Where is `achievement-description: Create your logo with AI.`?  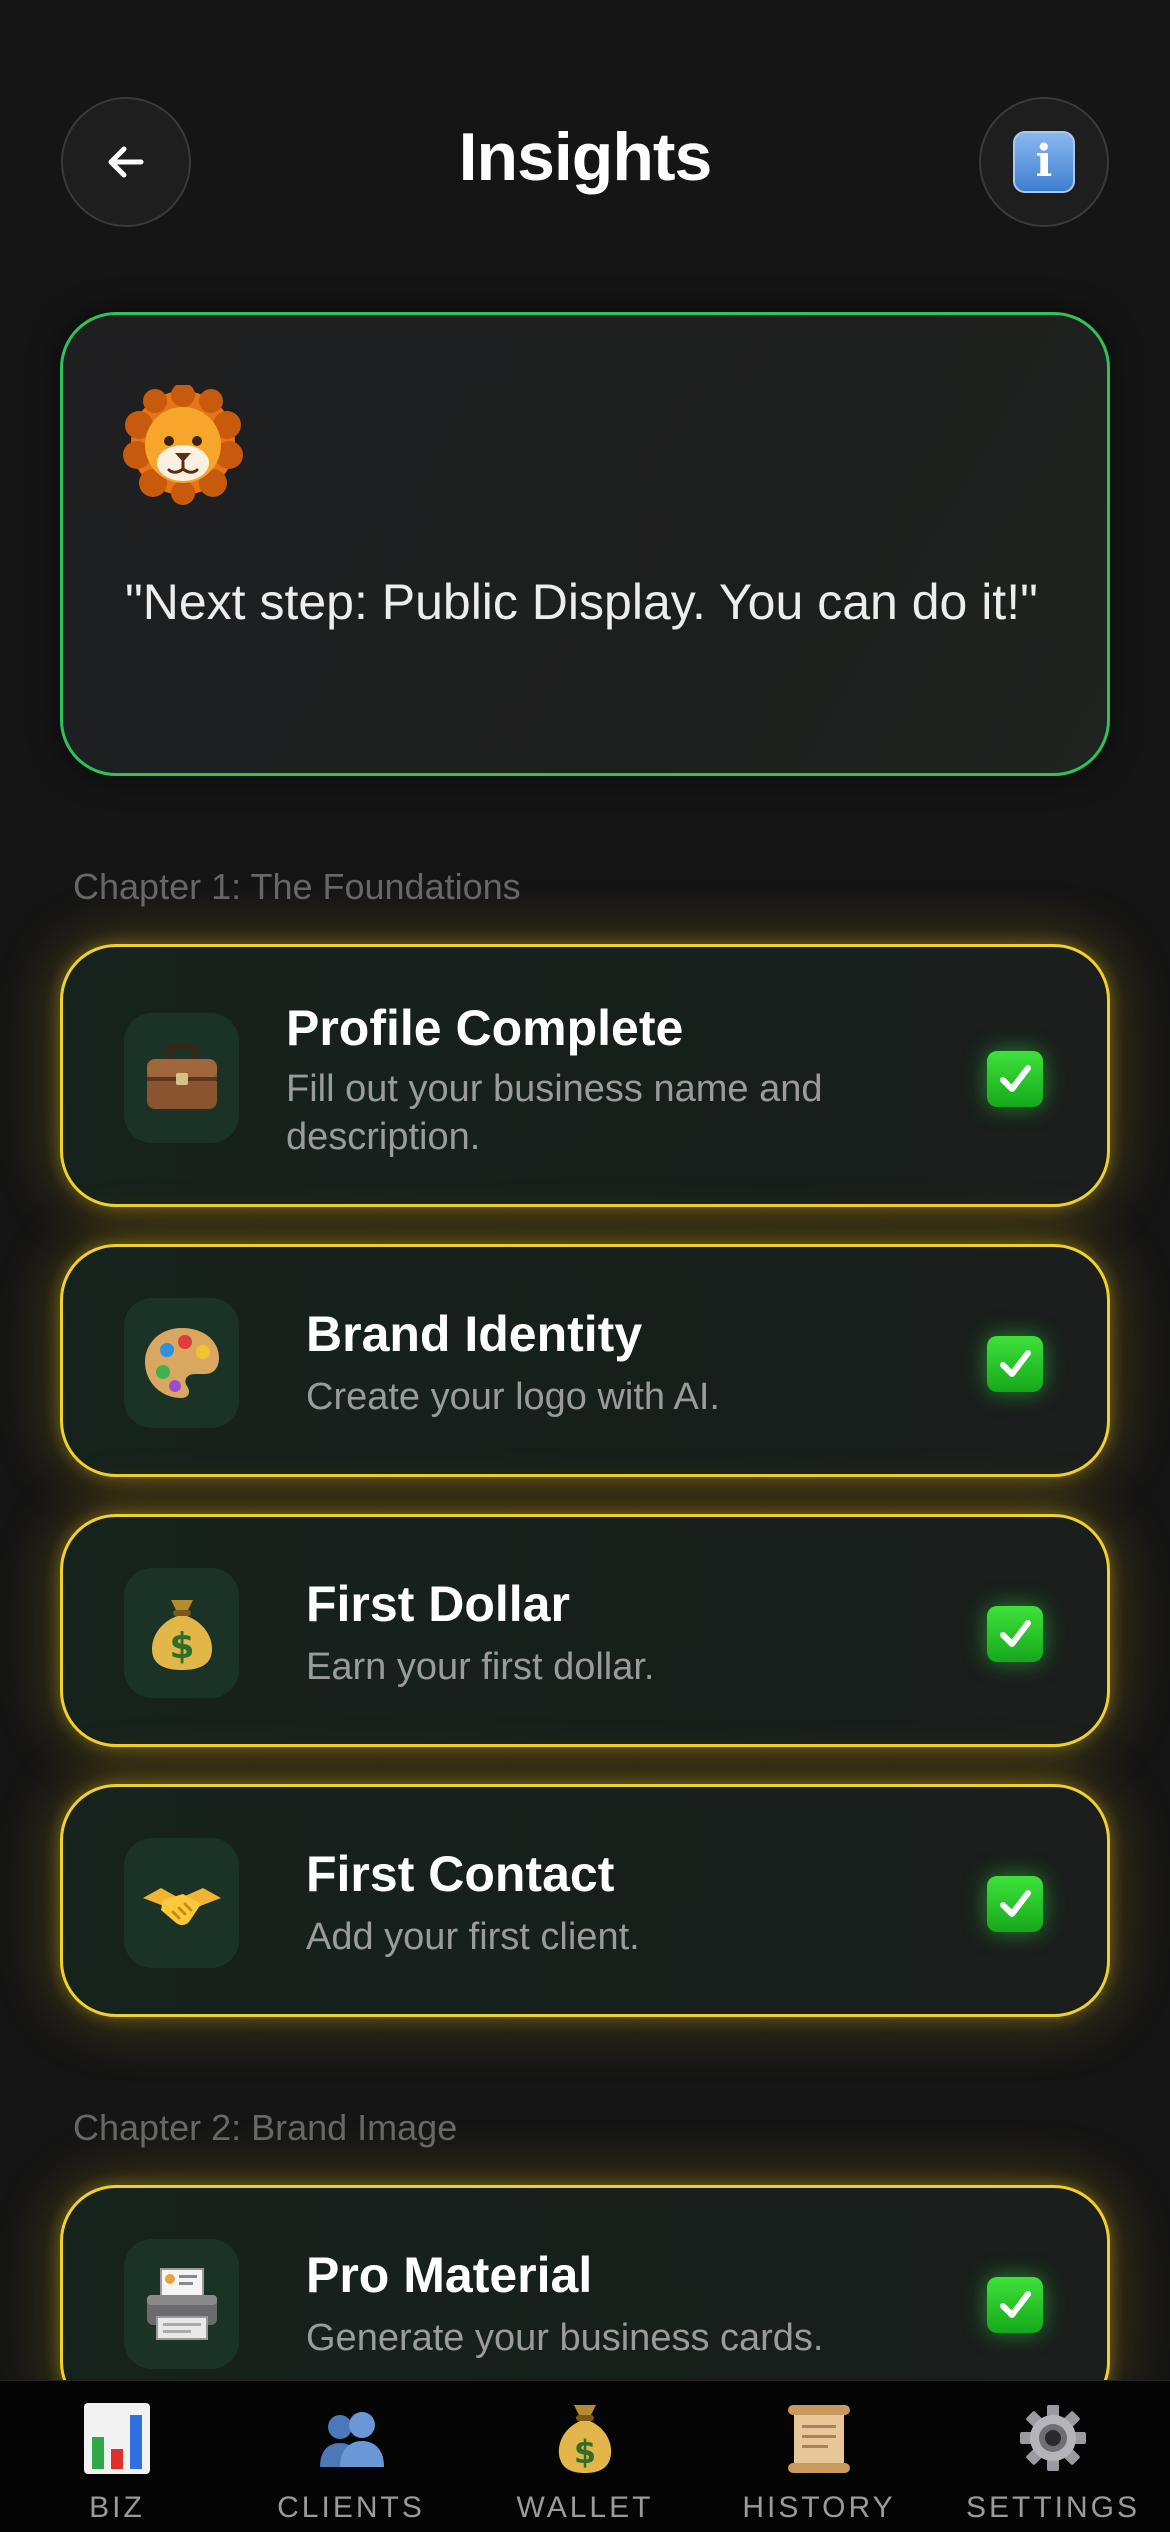
achievement-description: Create your logo with AI. is located at coordinates (513, 1397).